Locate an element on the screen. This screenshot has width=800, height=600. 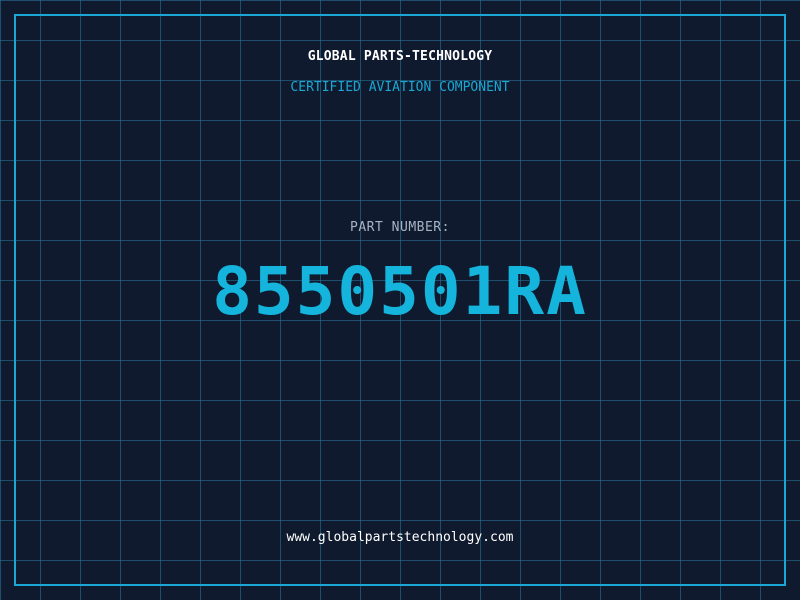
part-number-label: PART NUMBER: is located at coordinates (400, 227).